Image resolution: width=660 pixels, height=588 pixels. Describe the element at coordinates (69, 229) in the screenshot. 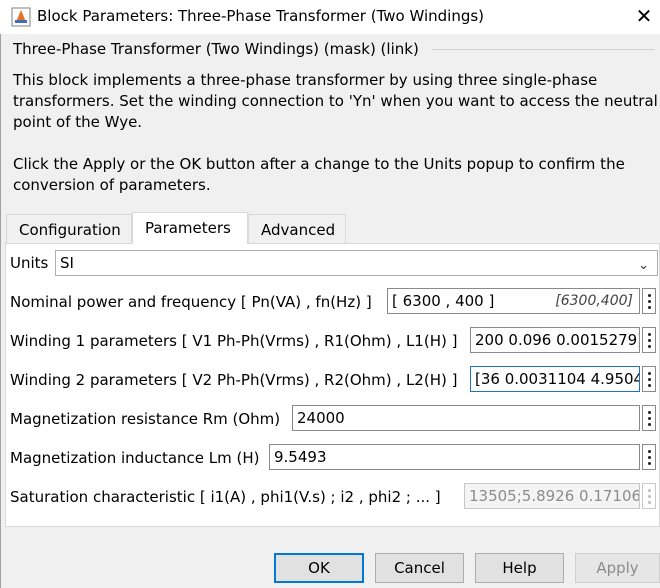

I see `tab-configuration: Configuration` at that location.